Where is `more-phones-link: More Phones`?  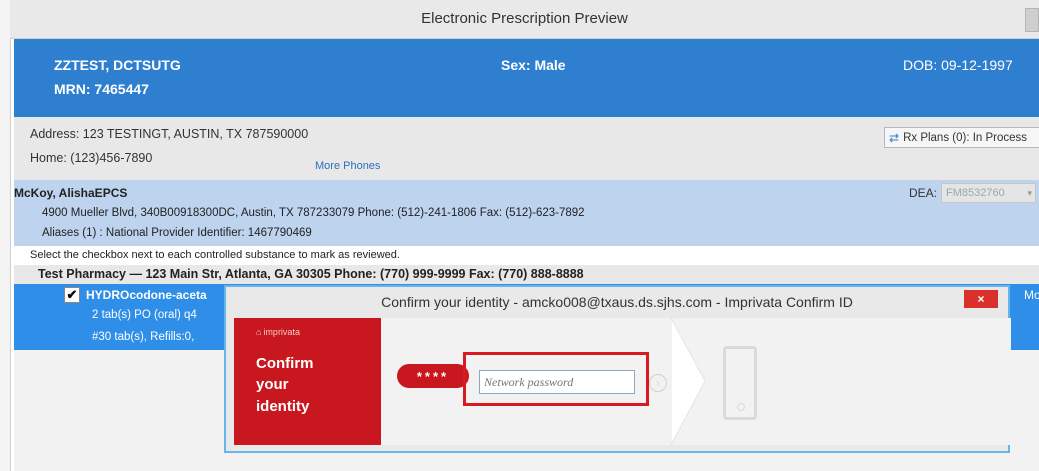 more-phones-link: More Phones is located at coordinates (347, 166).